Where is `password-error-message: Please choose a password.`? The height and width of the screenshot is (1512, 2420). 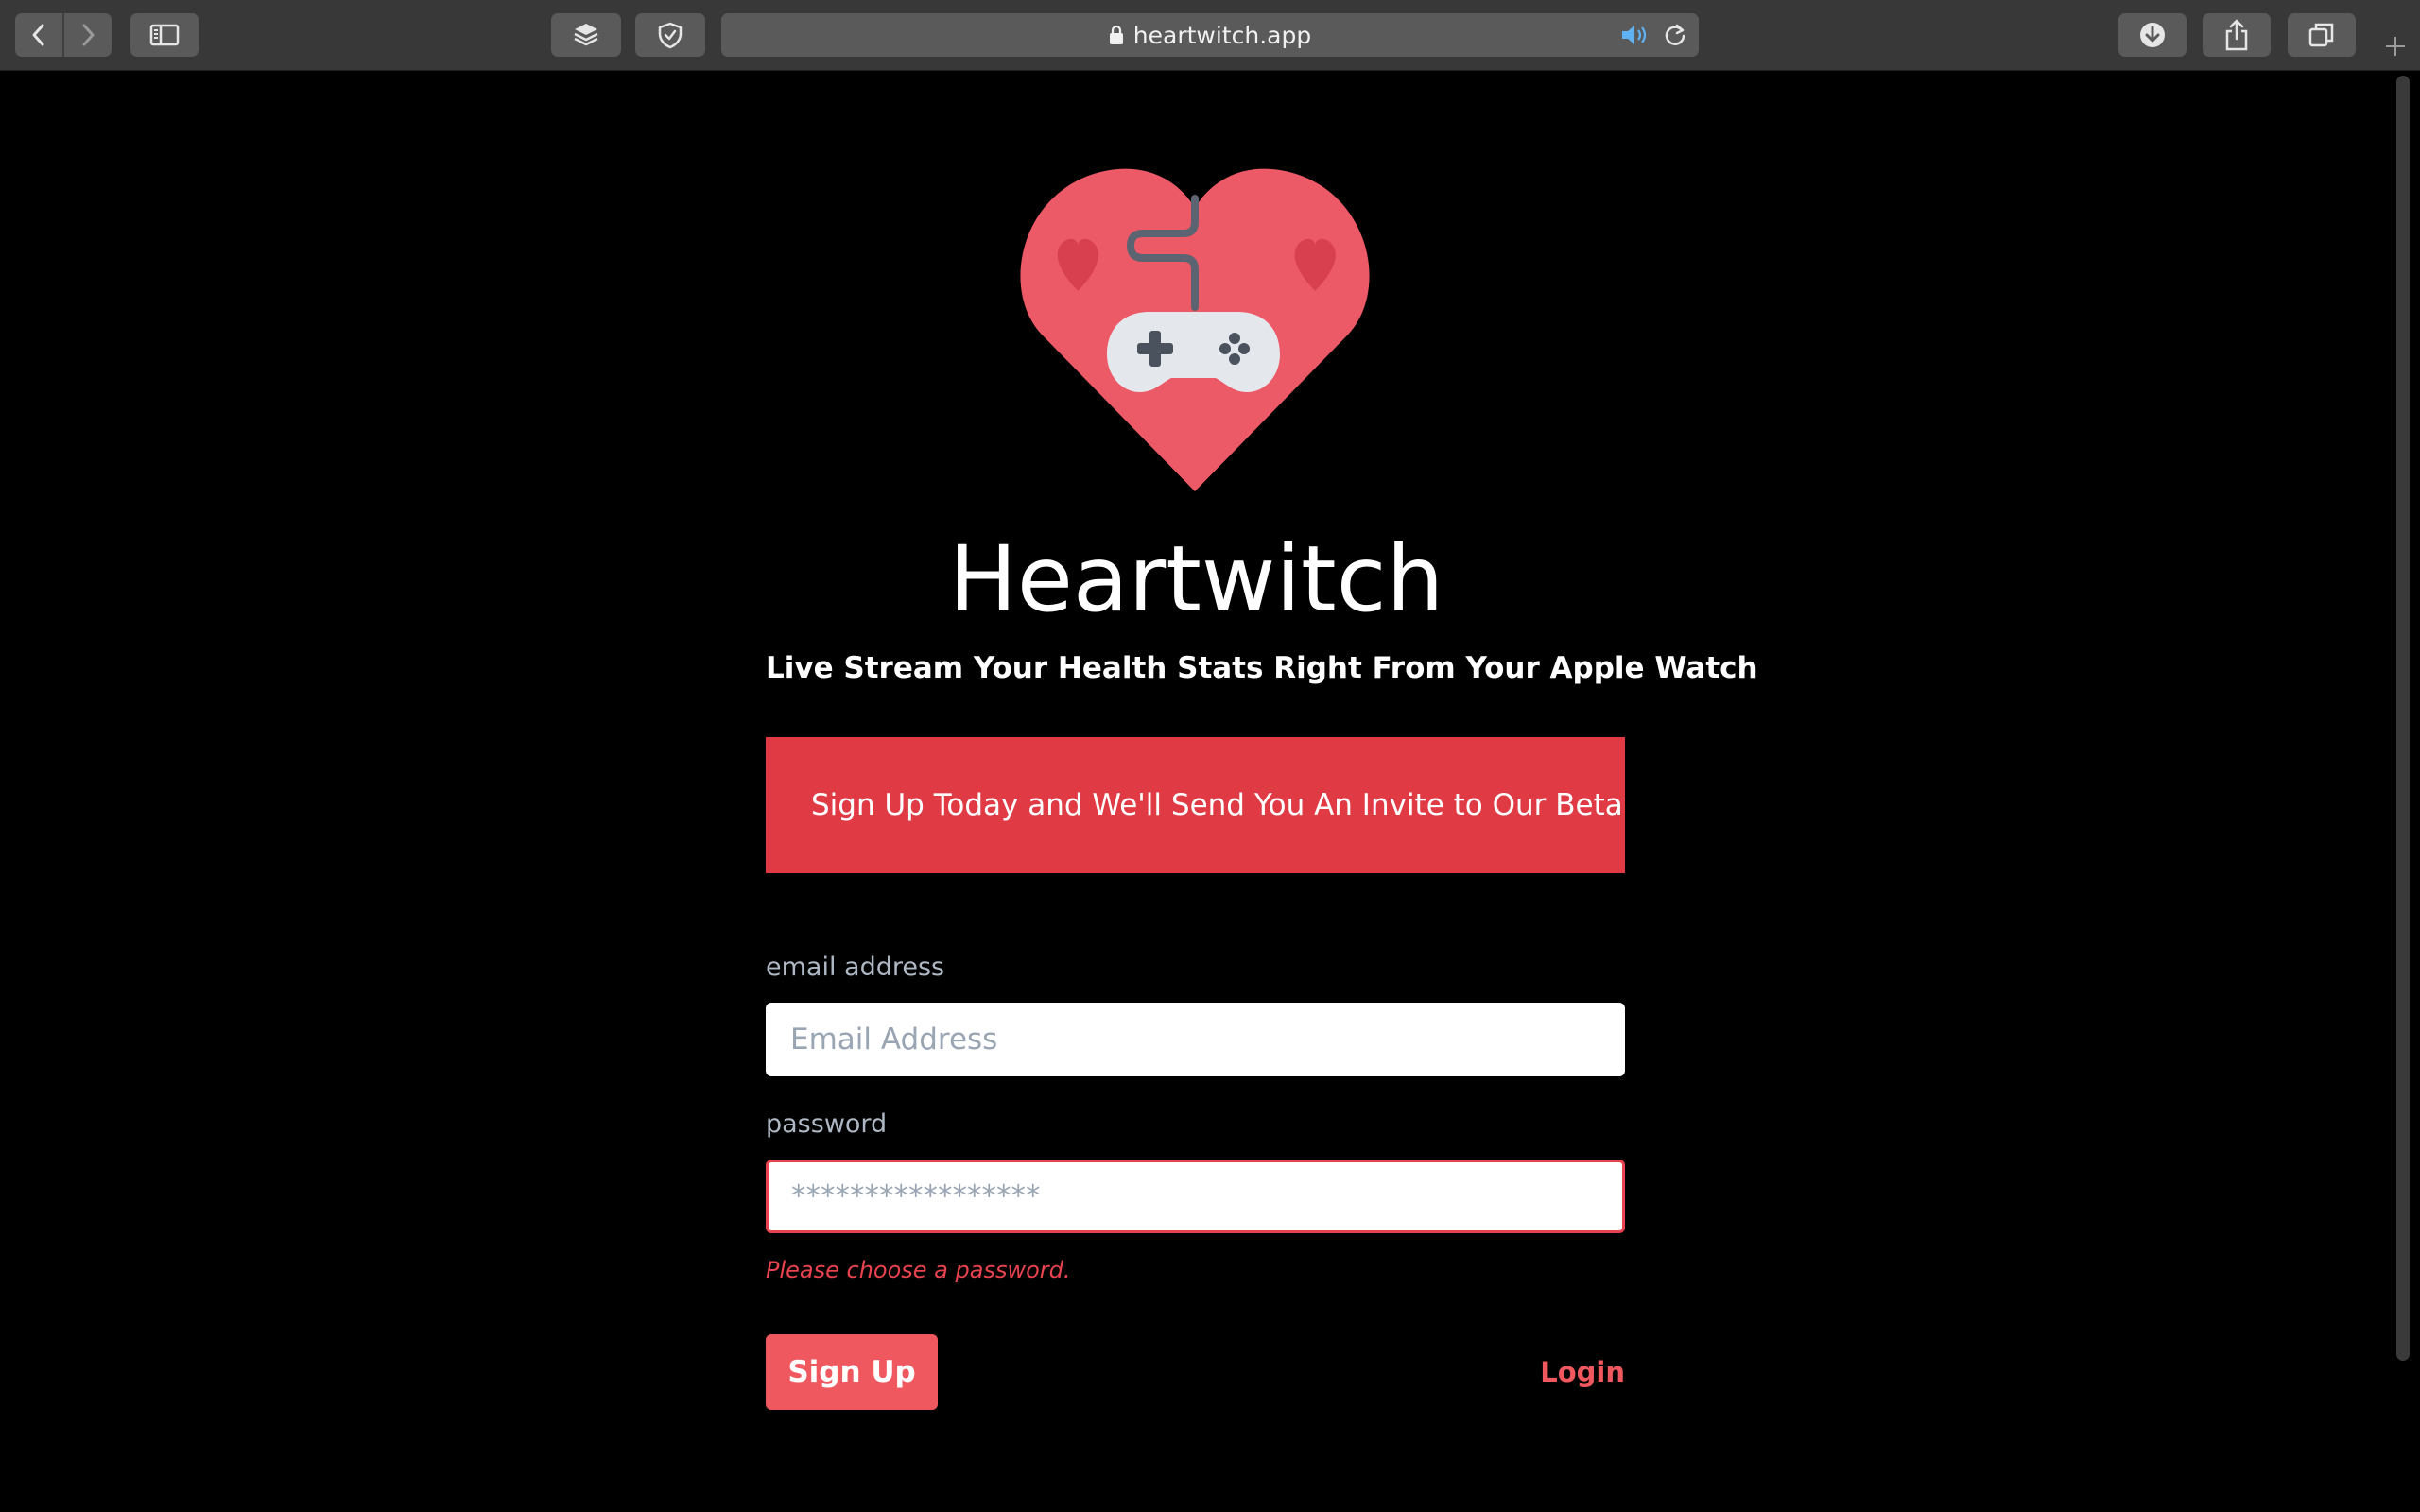
password-error-message: Please choose a password. is located at coordinates (918, 1270).